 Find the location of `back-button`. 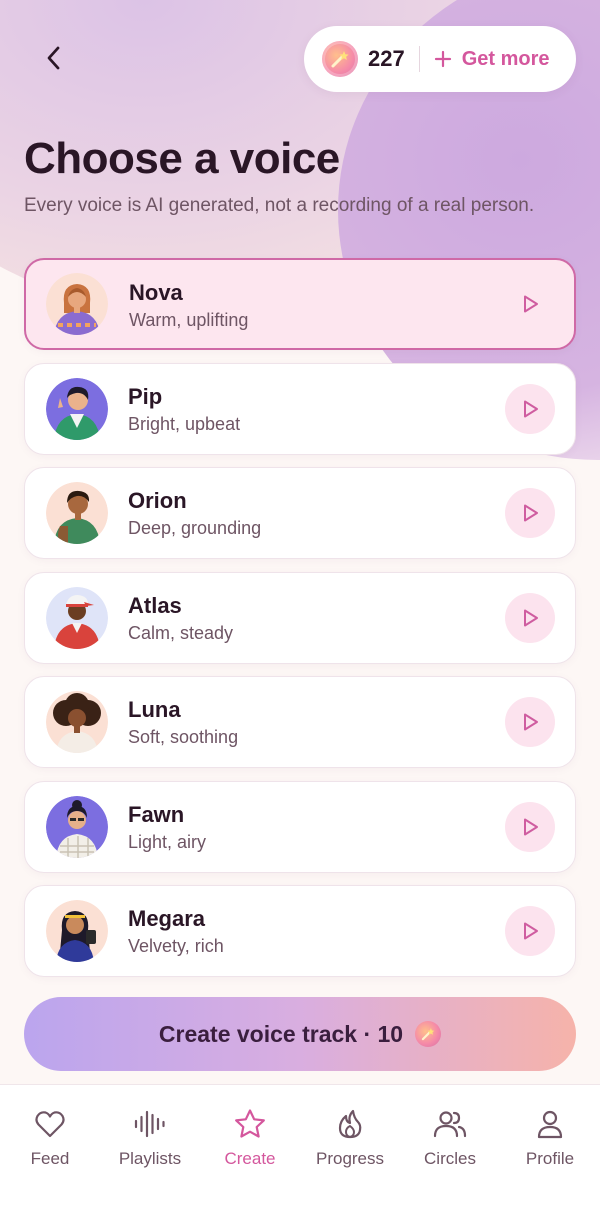

back-button is located at coordinates (54, 58).